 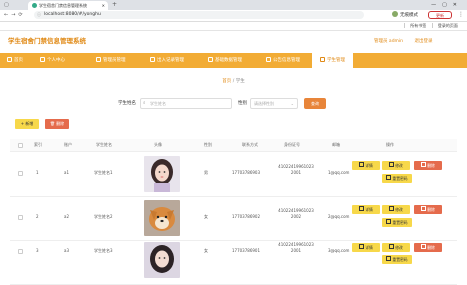 I want to click on bookmark-all: 所有书签, so click(x=418, y=25).